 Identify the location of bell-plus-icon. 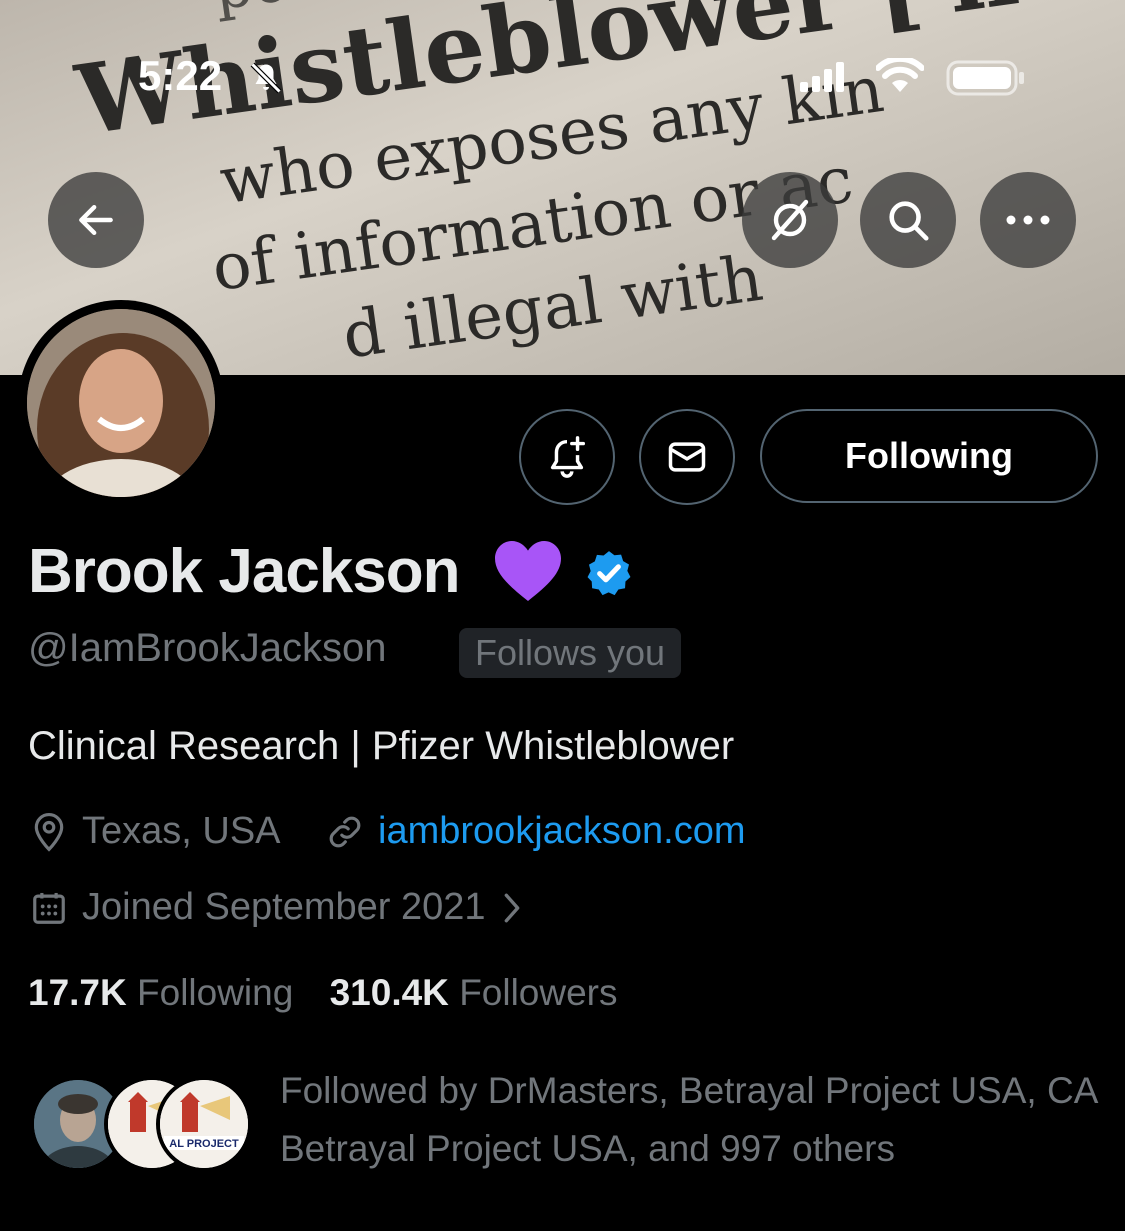
(568, 457).